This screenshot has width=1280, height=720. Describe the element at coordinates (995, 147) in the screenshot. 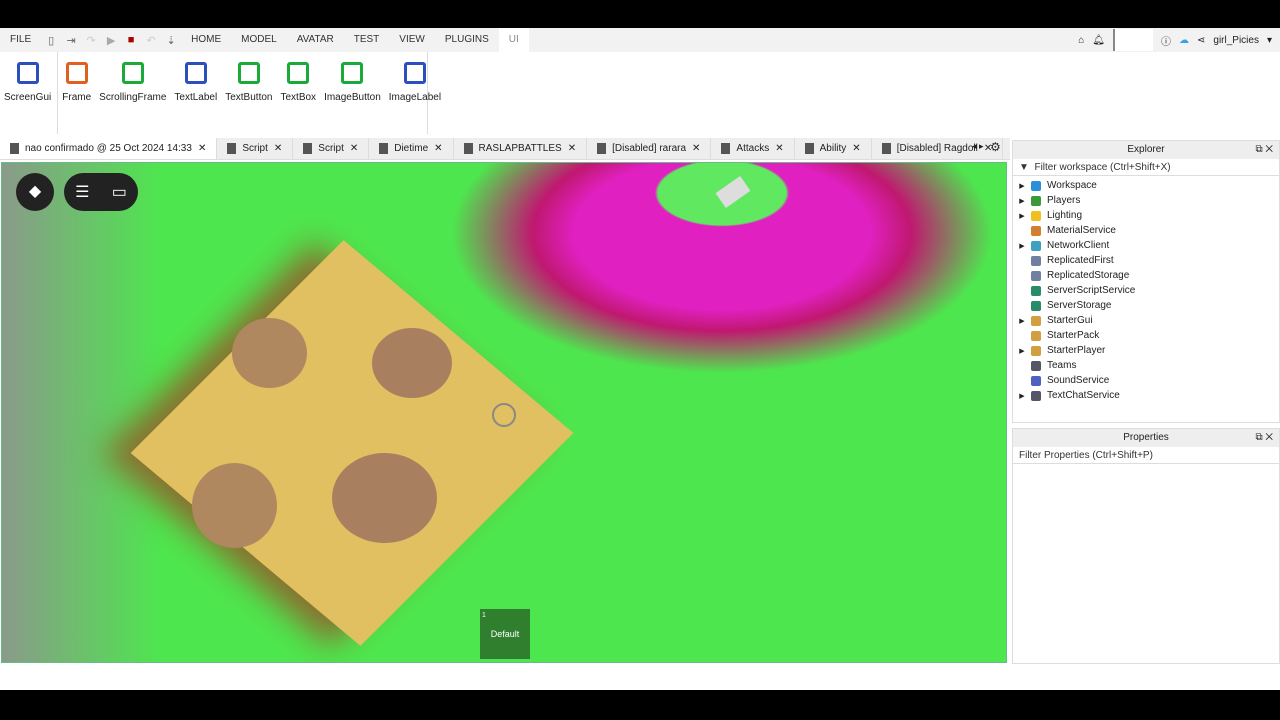

I see `gear-icon: ⚙` at that location.